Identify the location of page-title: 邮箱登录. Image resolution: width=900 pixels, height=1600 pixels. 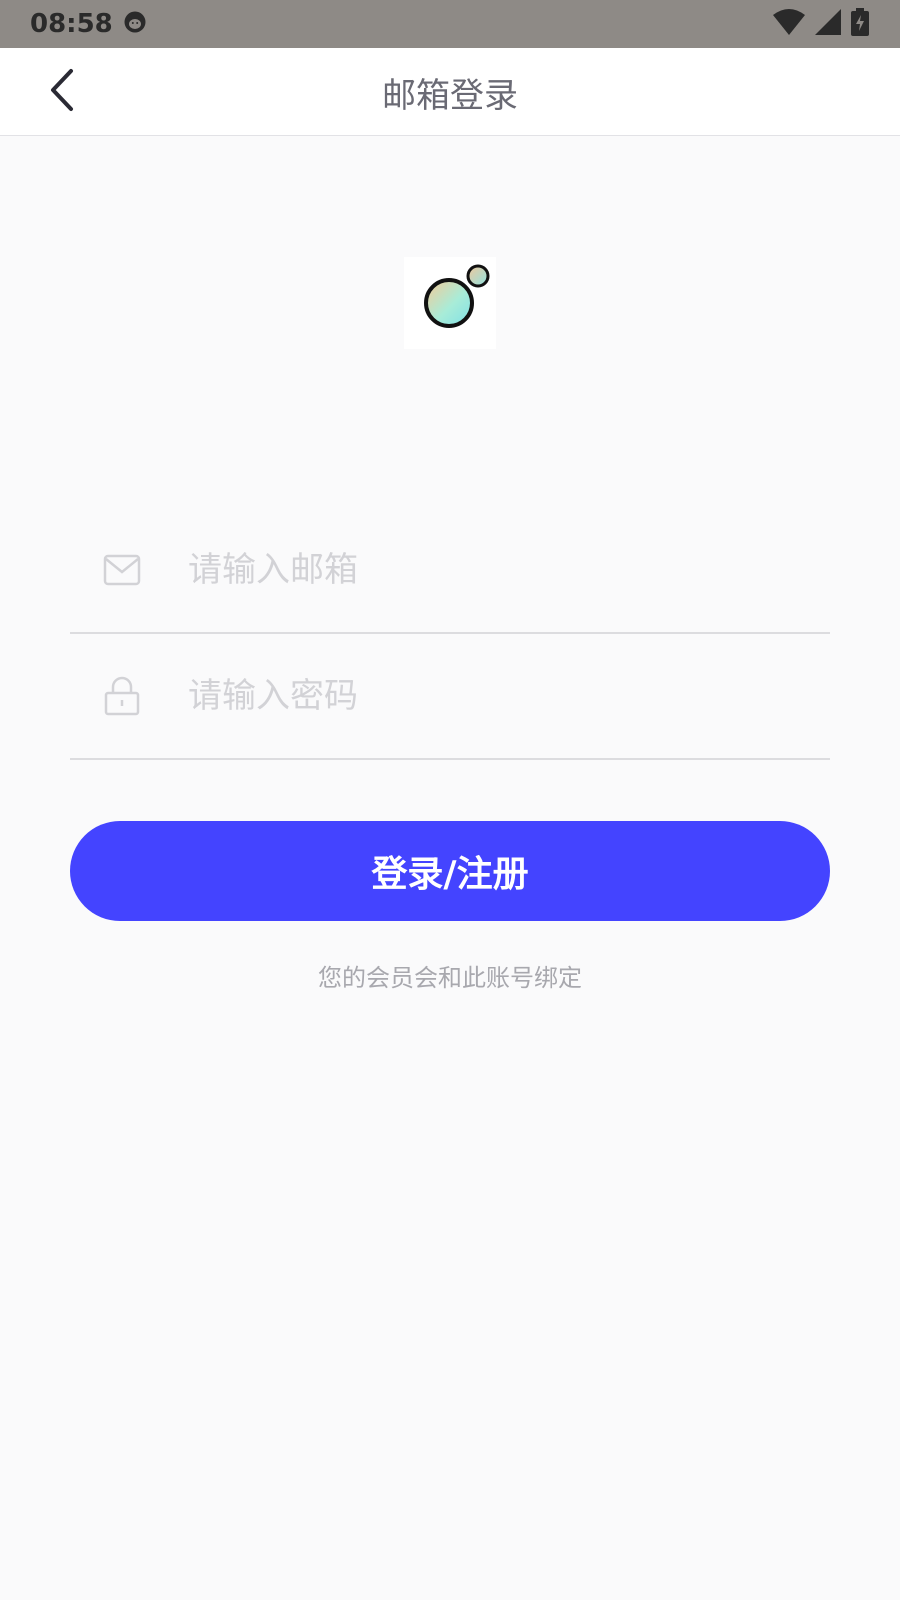
(450, 95).